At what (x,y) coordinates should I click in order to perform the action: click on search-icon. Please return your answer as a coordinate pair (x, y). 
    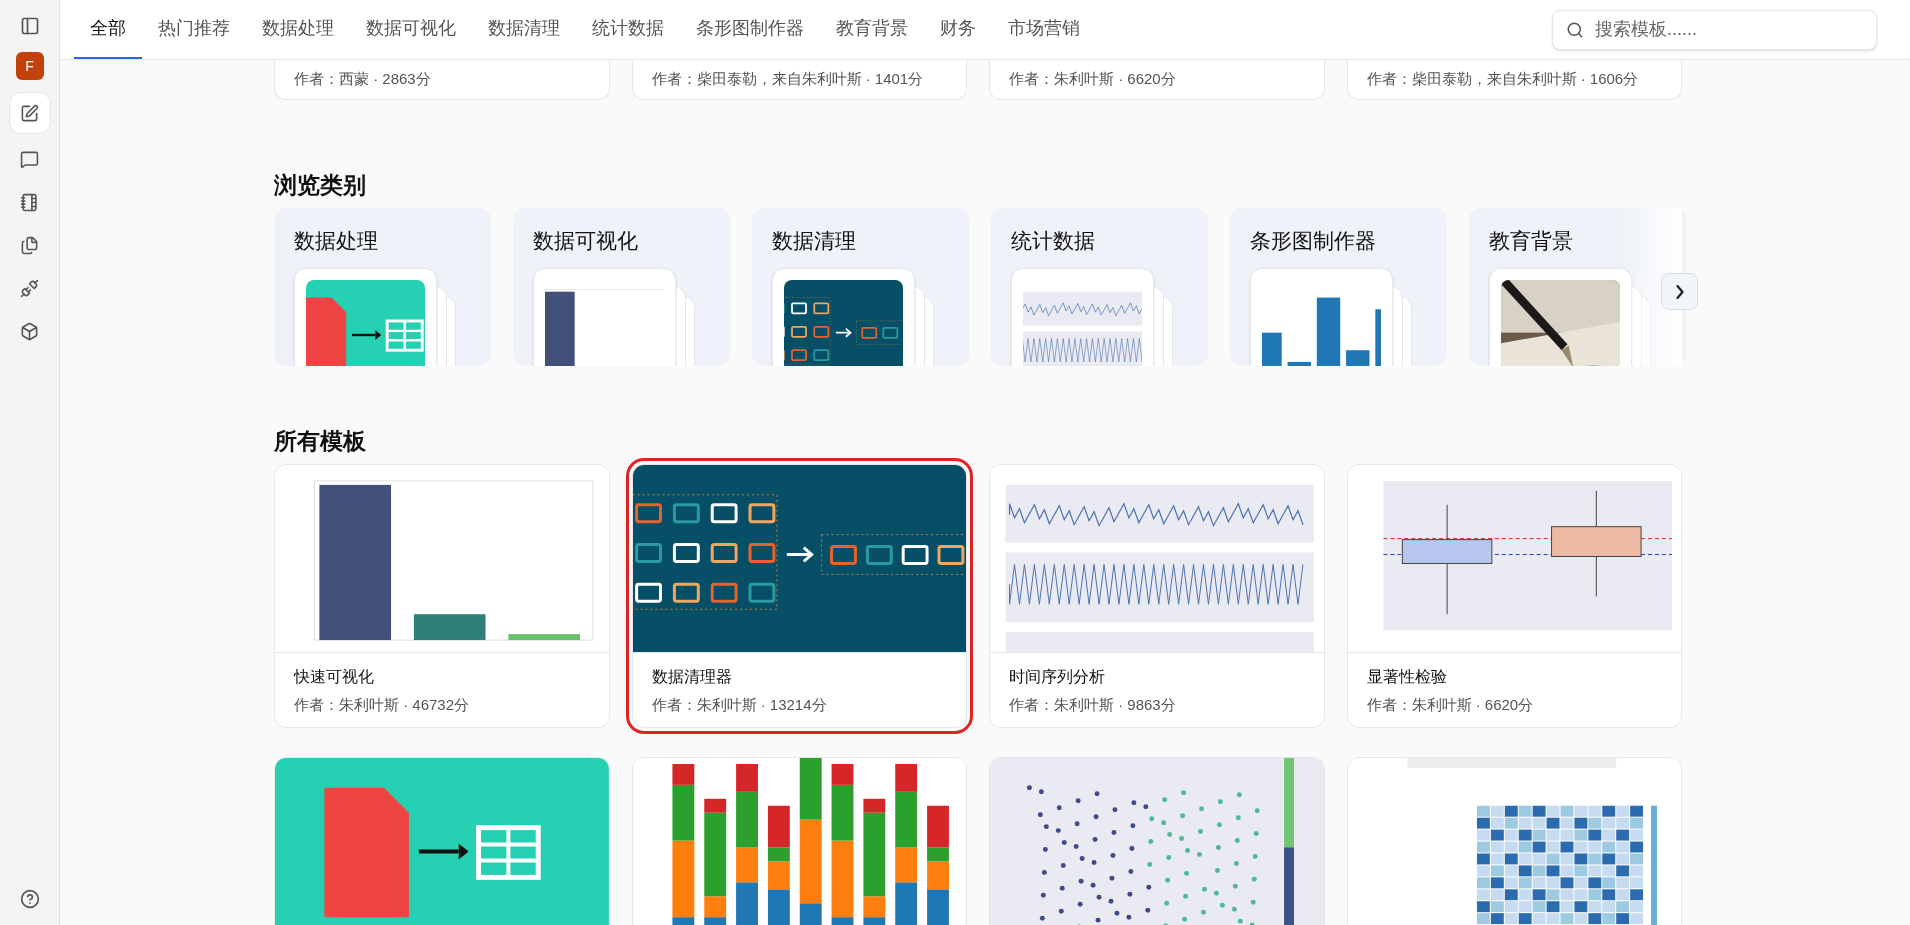
    Looking at the image, I should click on (1575, 29).